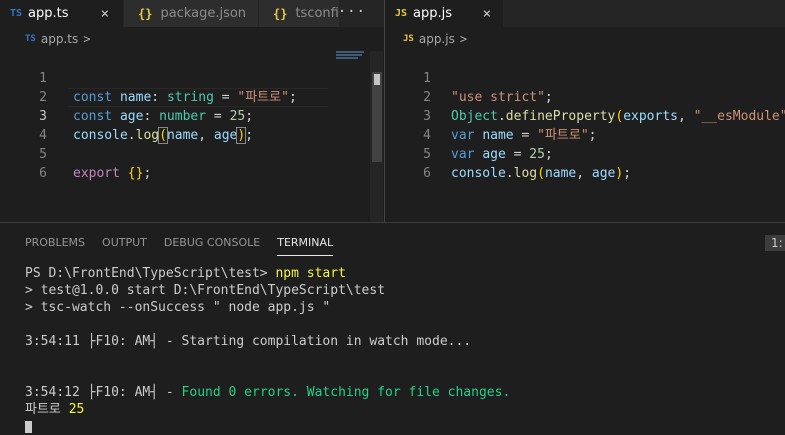 The image size is (785, 435). I want to click on code-line: 5 console.log(name, age);, so click(585, 153).